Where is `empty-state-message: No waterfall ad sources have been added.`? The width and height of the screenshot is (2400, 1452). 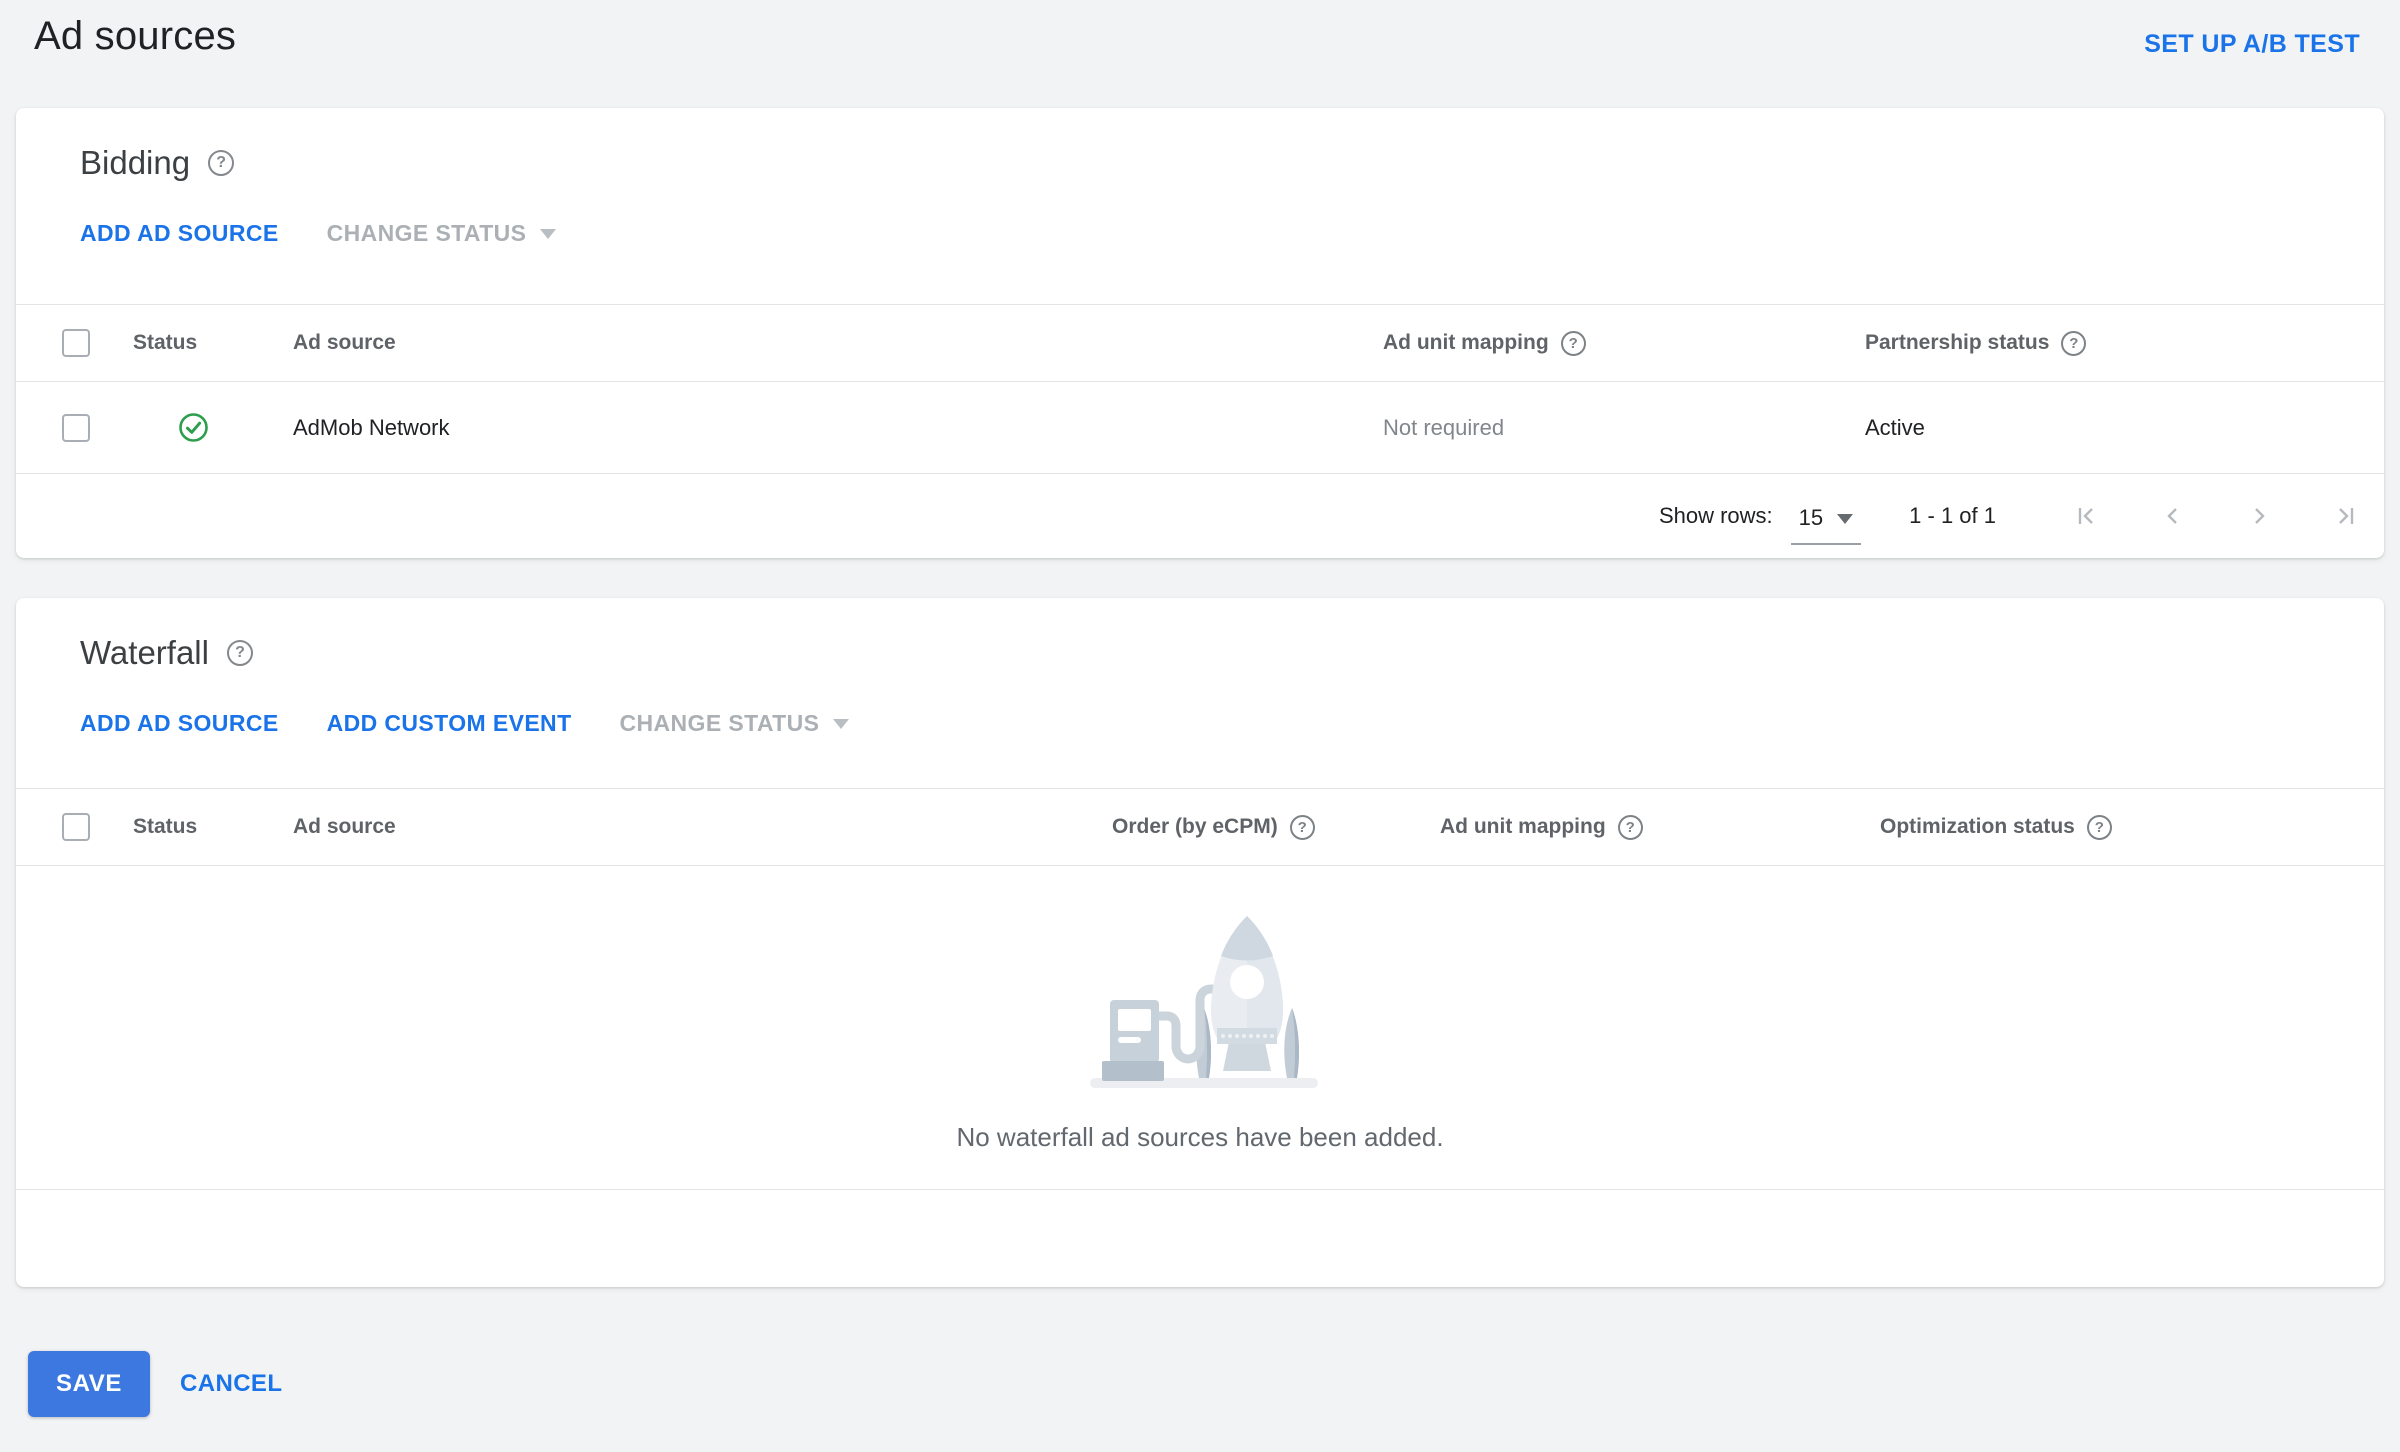 empty-state-message: No waterfall ad sources have been added. is located at coordinates (1200, 1137).